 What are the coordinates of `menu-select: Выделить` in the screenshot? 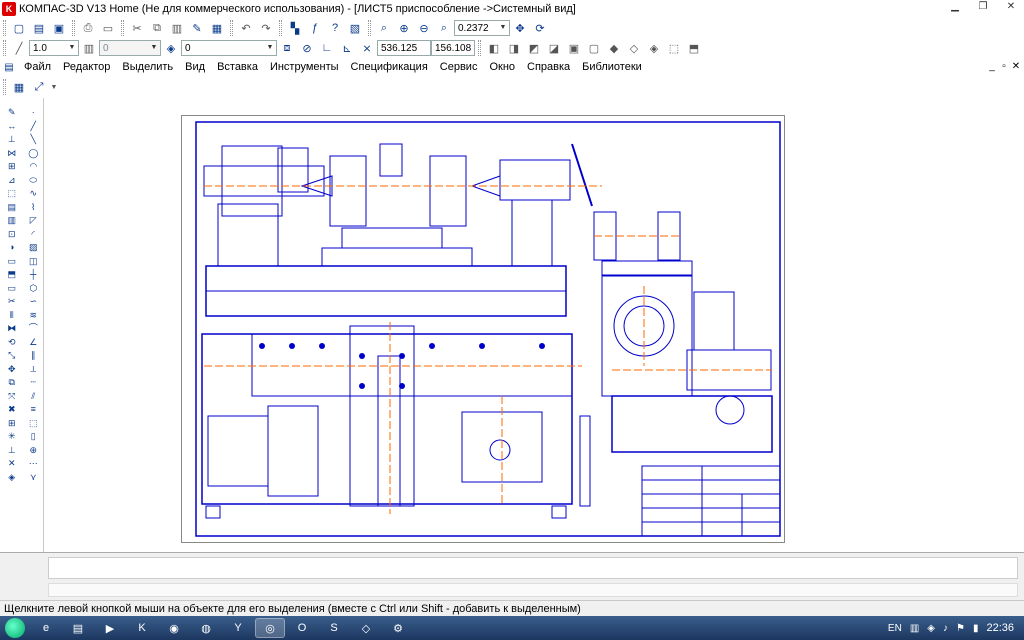 It's located at (147, 67).